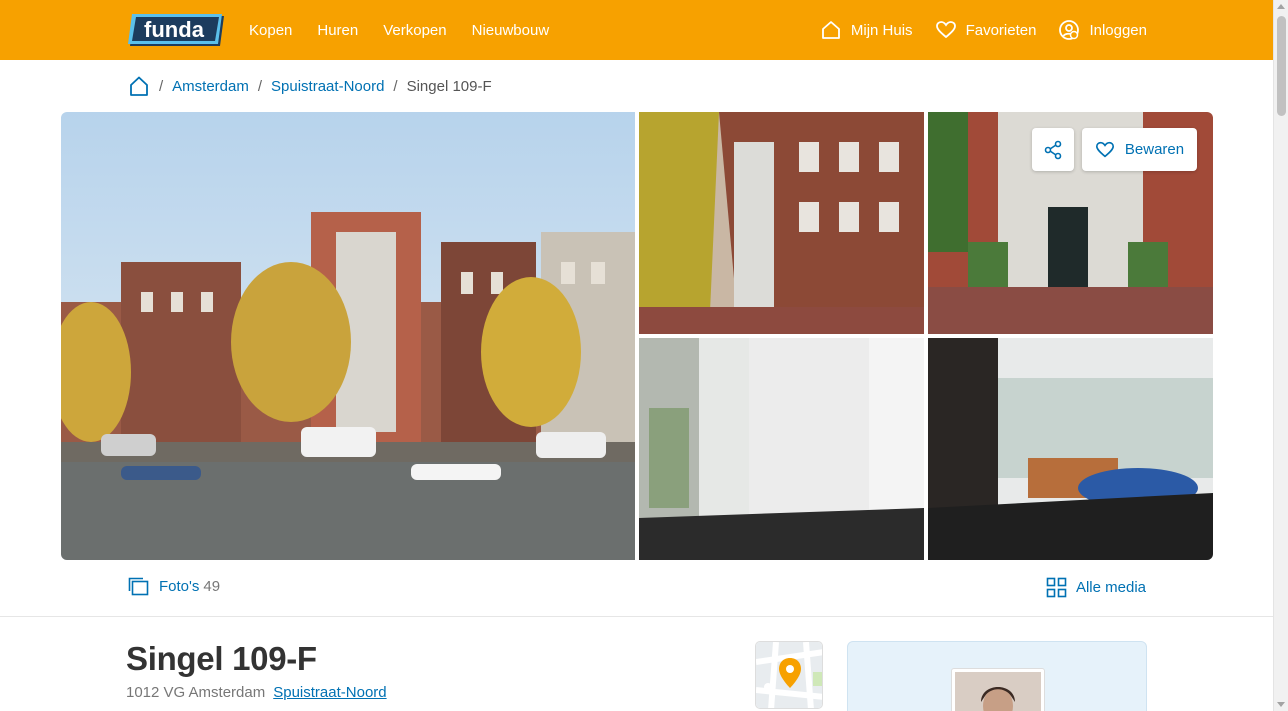  Describe the element at coordinates (174, 29) in the screenshot. I see `svg-text: funda` at that location.